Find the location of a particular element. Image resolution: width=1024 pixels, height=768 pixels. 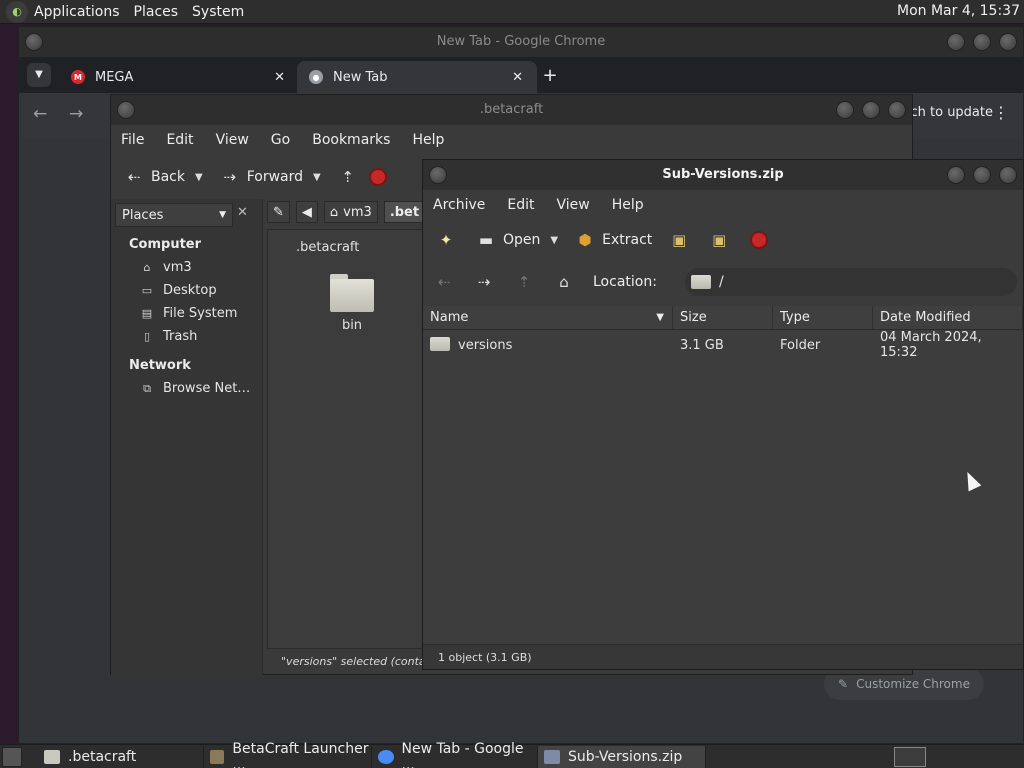

sidebar-item-label: File System is located at coordinates (200, 313).